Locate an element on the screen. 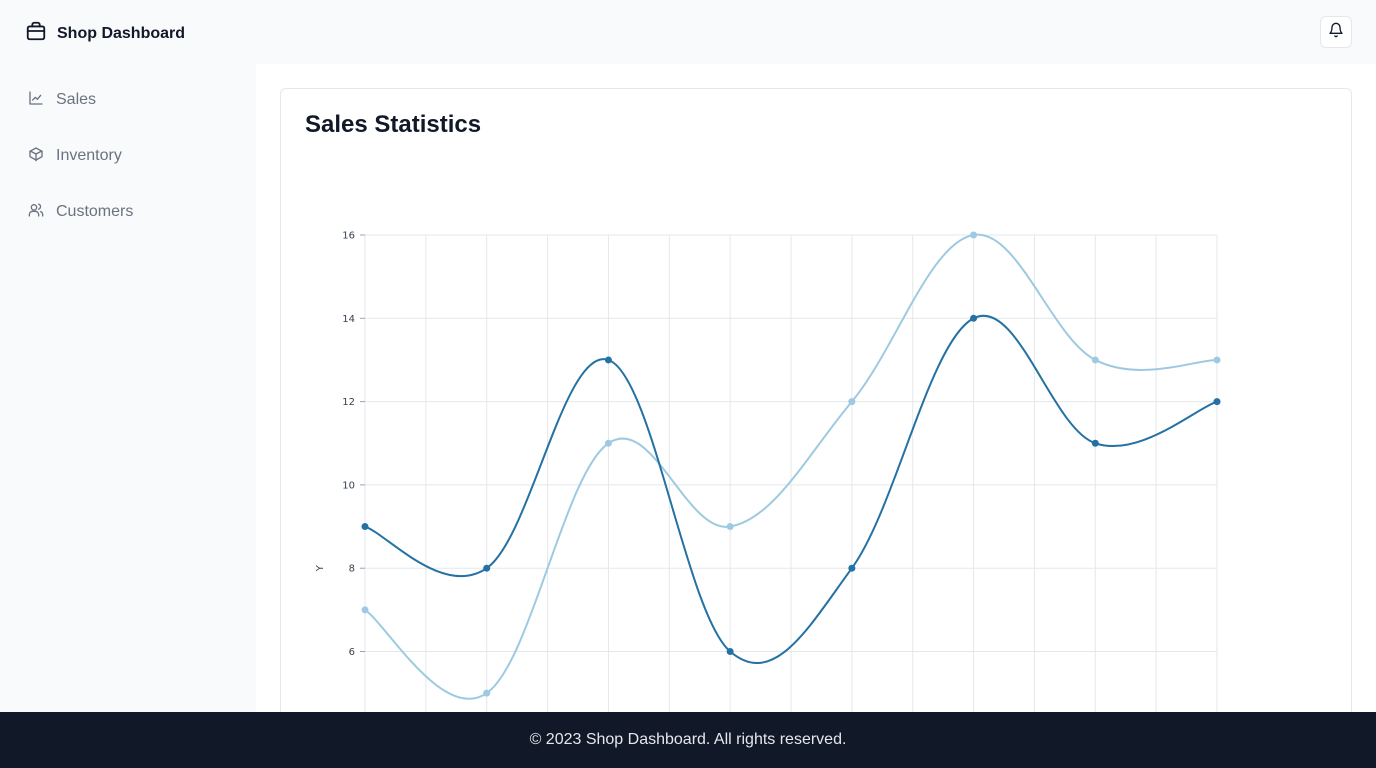 This screenshot has width=1376, height=768. y-axis-label: Y is located at coordinates (320, 568).